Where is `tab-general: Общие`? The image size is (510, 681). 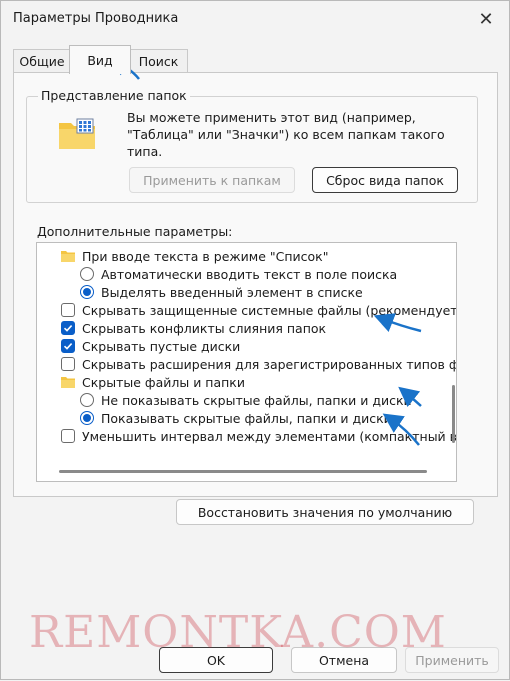
tab-general: Общие is located at coordinates (42, 61).